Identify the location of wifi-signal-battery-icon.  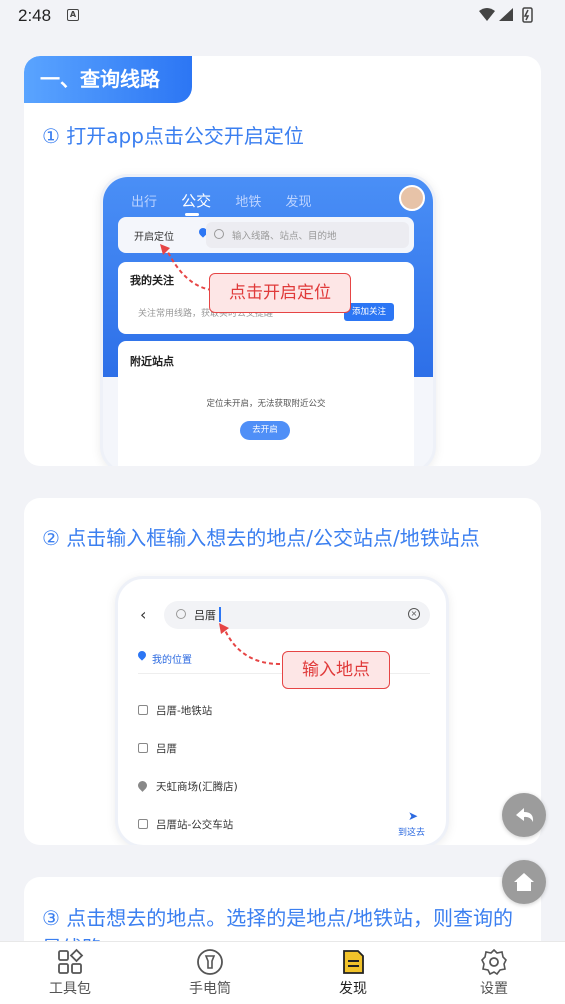
(506, 15).